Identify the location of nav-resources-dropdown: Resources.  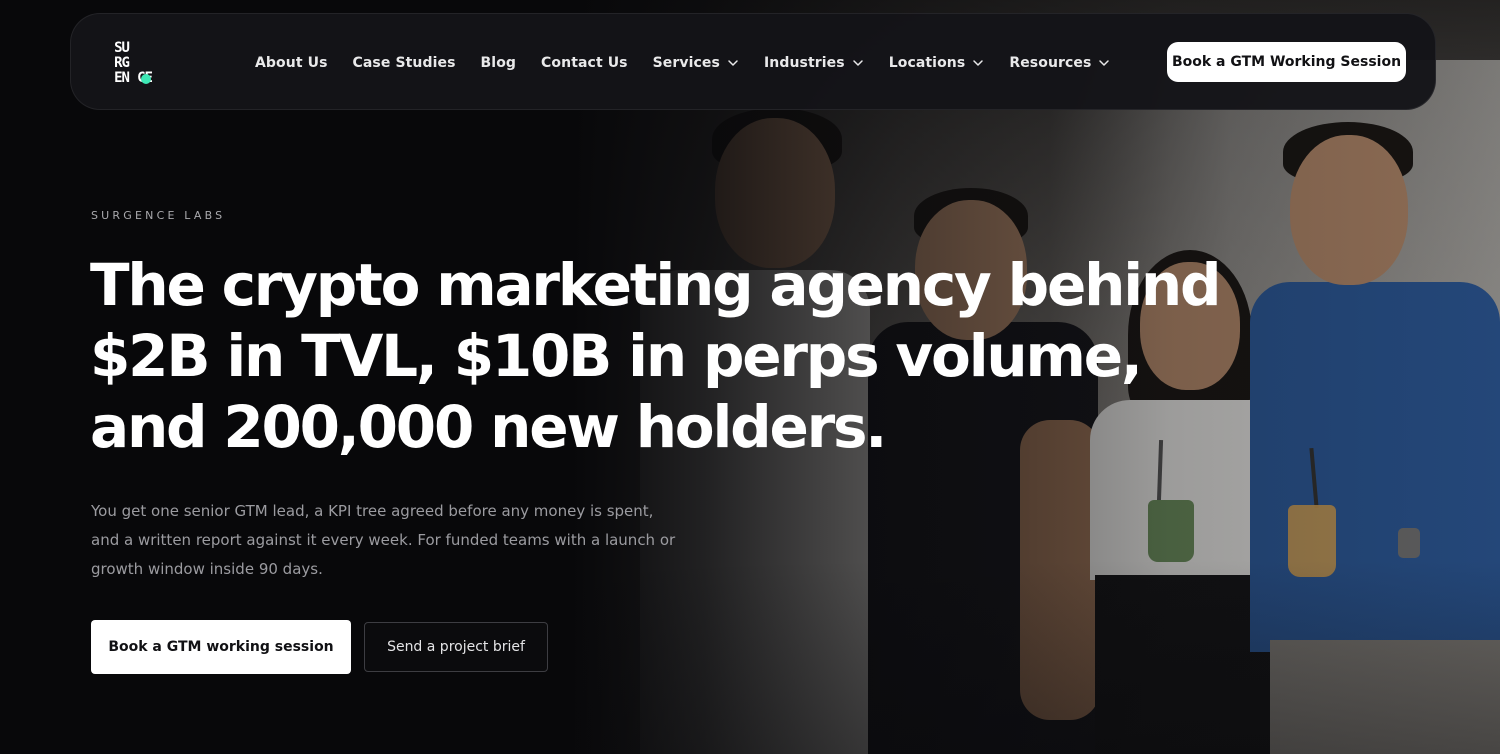
(1059, 63).